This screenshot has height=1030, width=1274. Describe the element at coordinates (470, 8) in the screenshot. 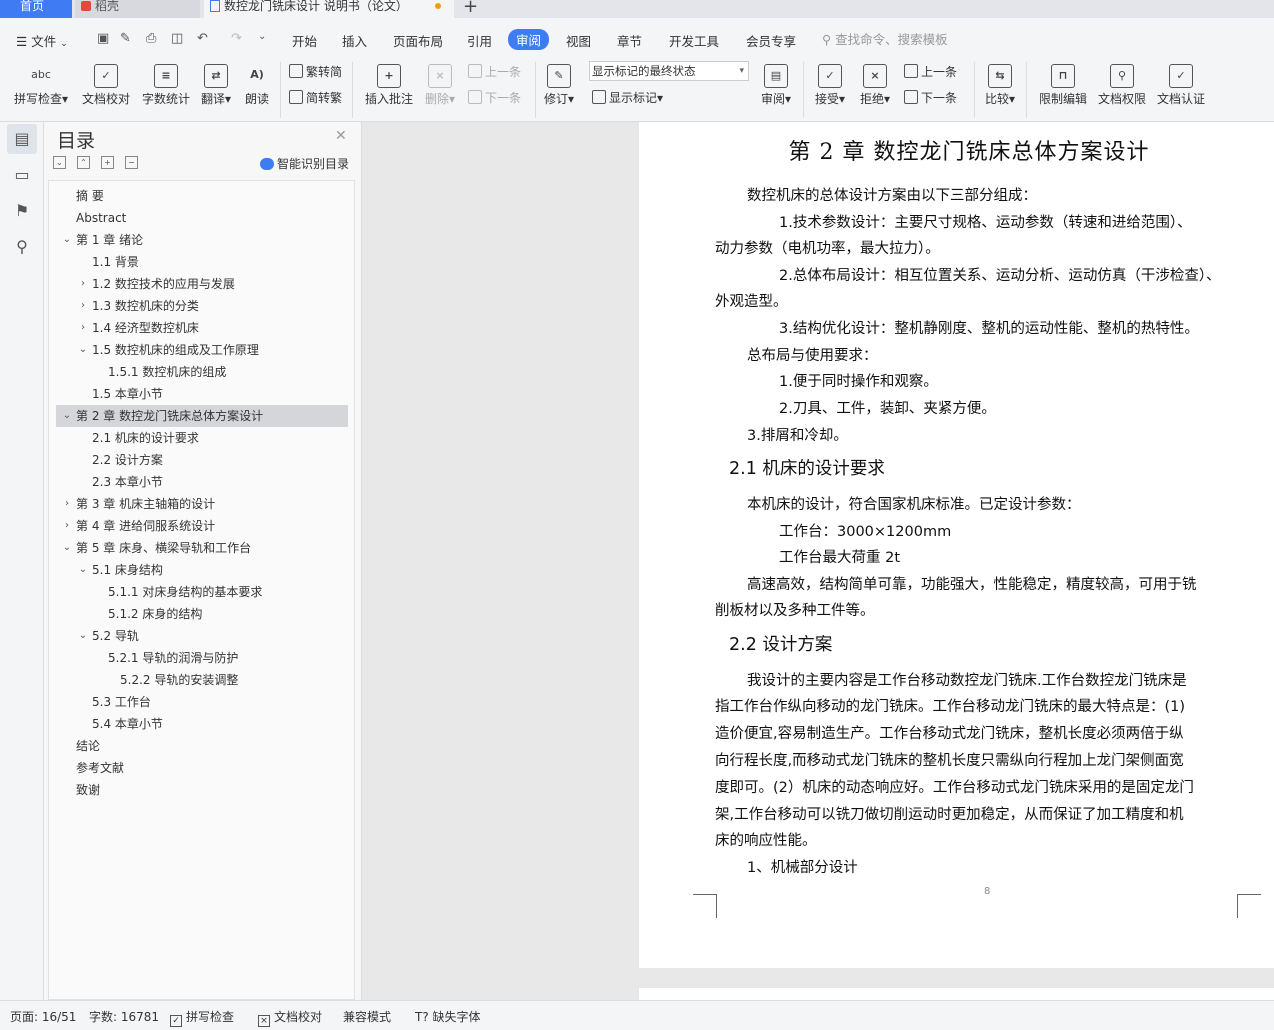

I see `new-tab-plus-icon: +` at that location.